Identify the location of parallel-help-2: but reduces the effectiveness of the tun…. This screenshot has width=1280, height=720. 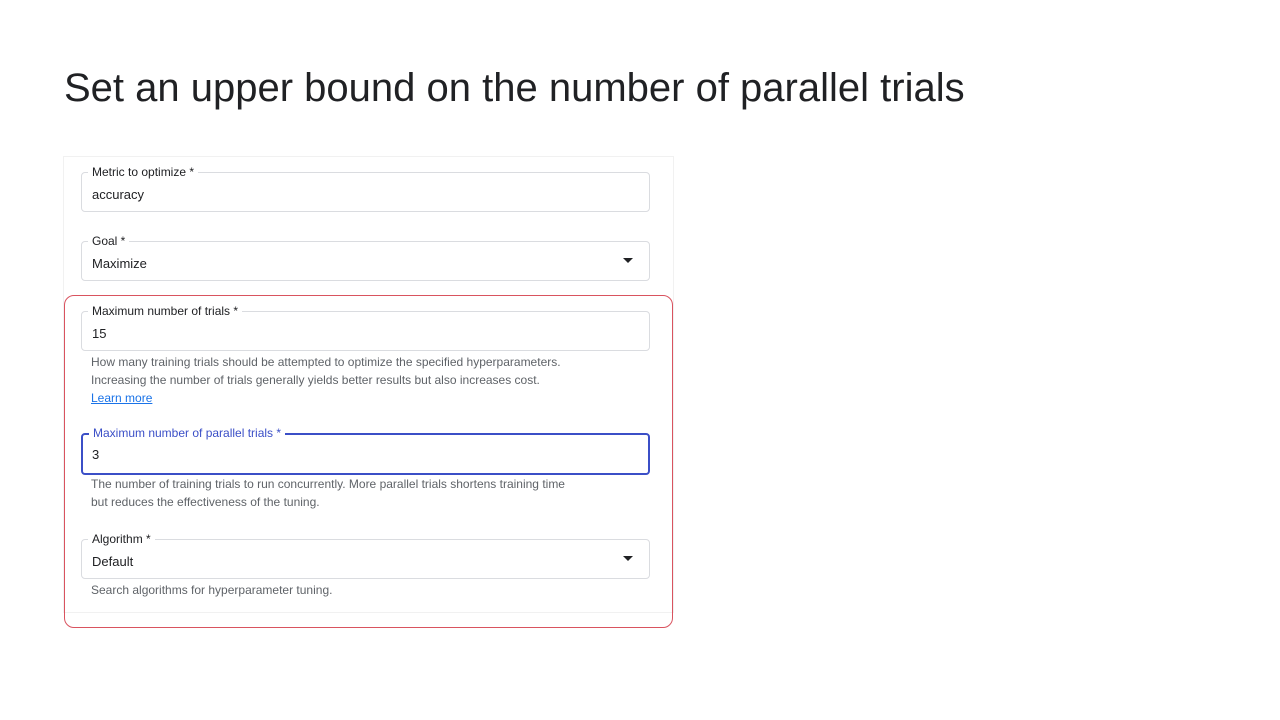
(205, 502).